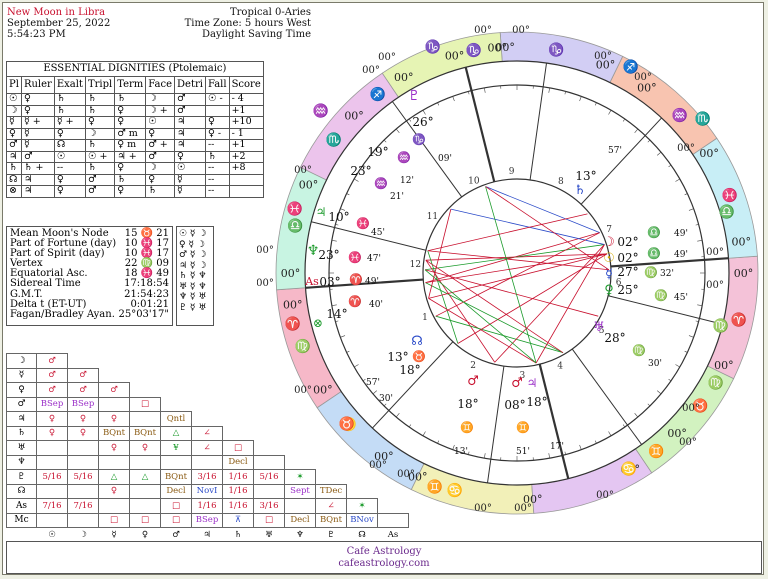  What do you see at coordinates (238, 491) in the screenshot?
I see `aspect-cell: 1/16` at bounding box center [238, 491].